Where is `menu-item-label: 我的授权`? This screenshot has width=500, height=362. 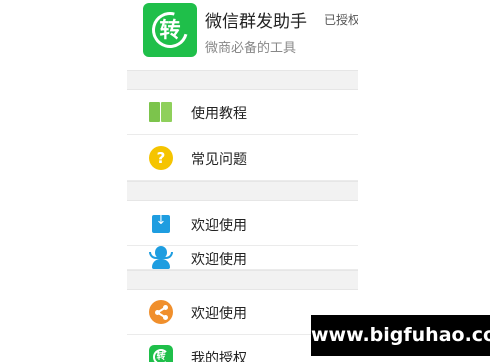
menu-item-label: 我的授权 is located at coordinates (219, 356).